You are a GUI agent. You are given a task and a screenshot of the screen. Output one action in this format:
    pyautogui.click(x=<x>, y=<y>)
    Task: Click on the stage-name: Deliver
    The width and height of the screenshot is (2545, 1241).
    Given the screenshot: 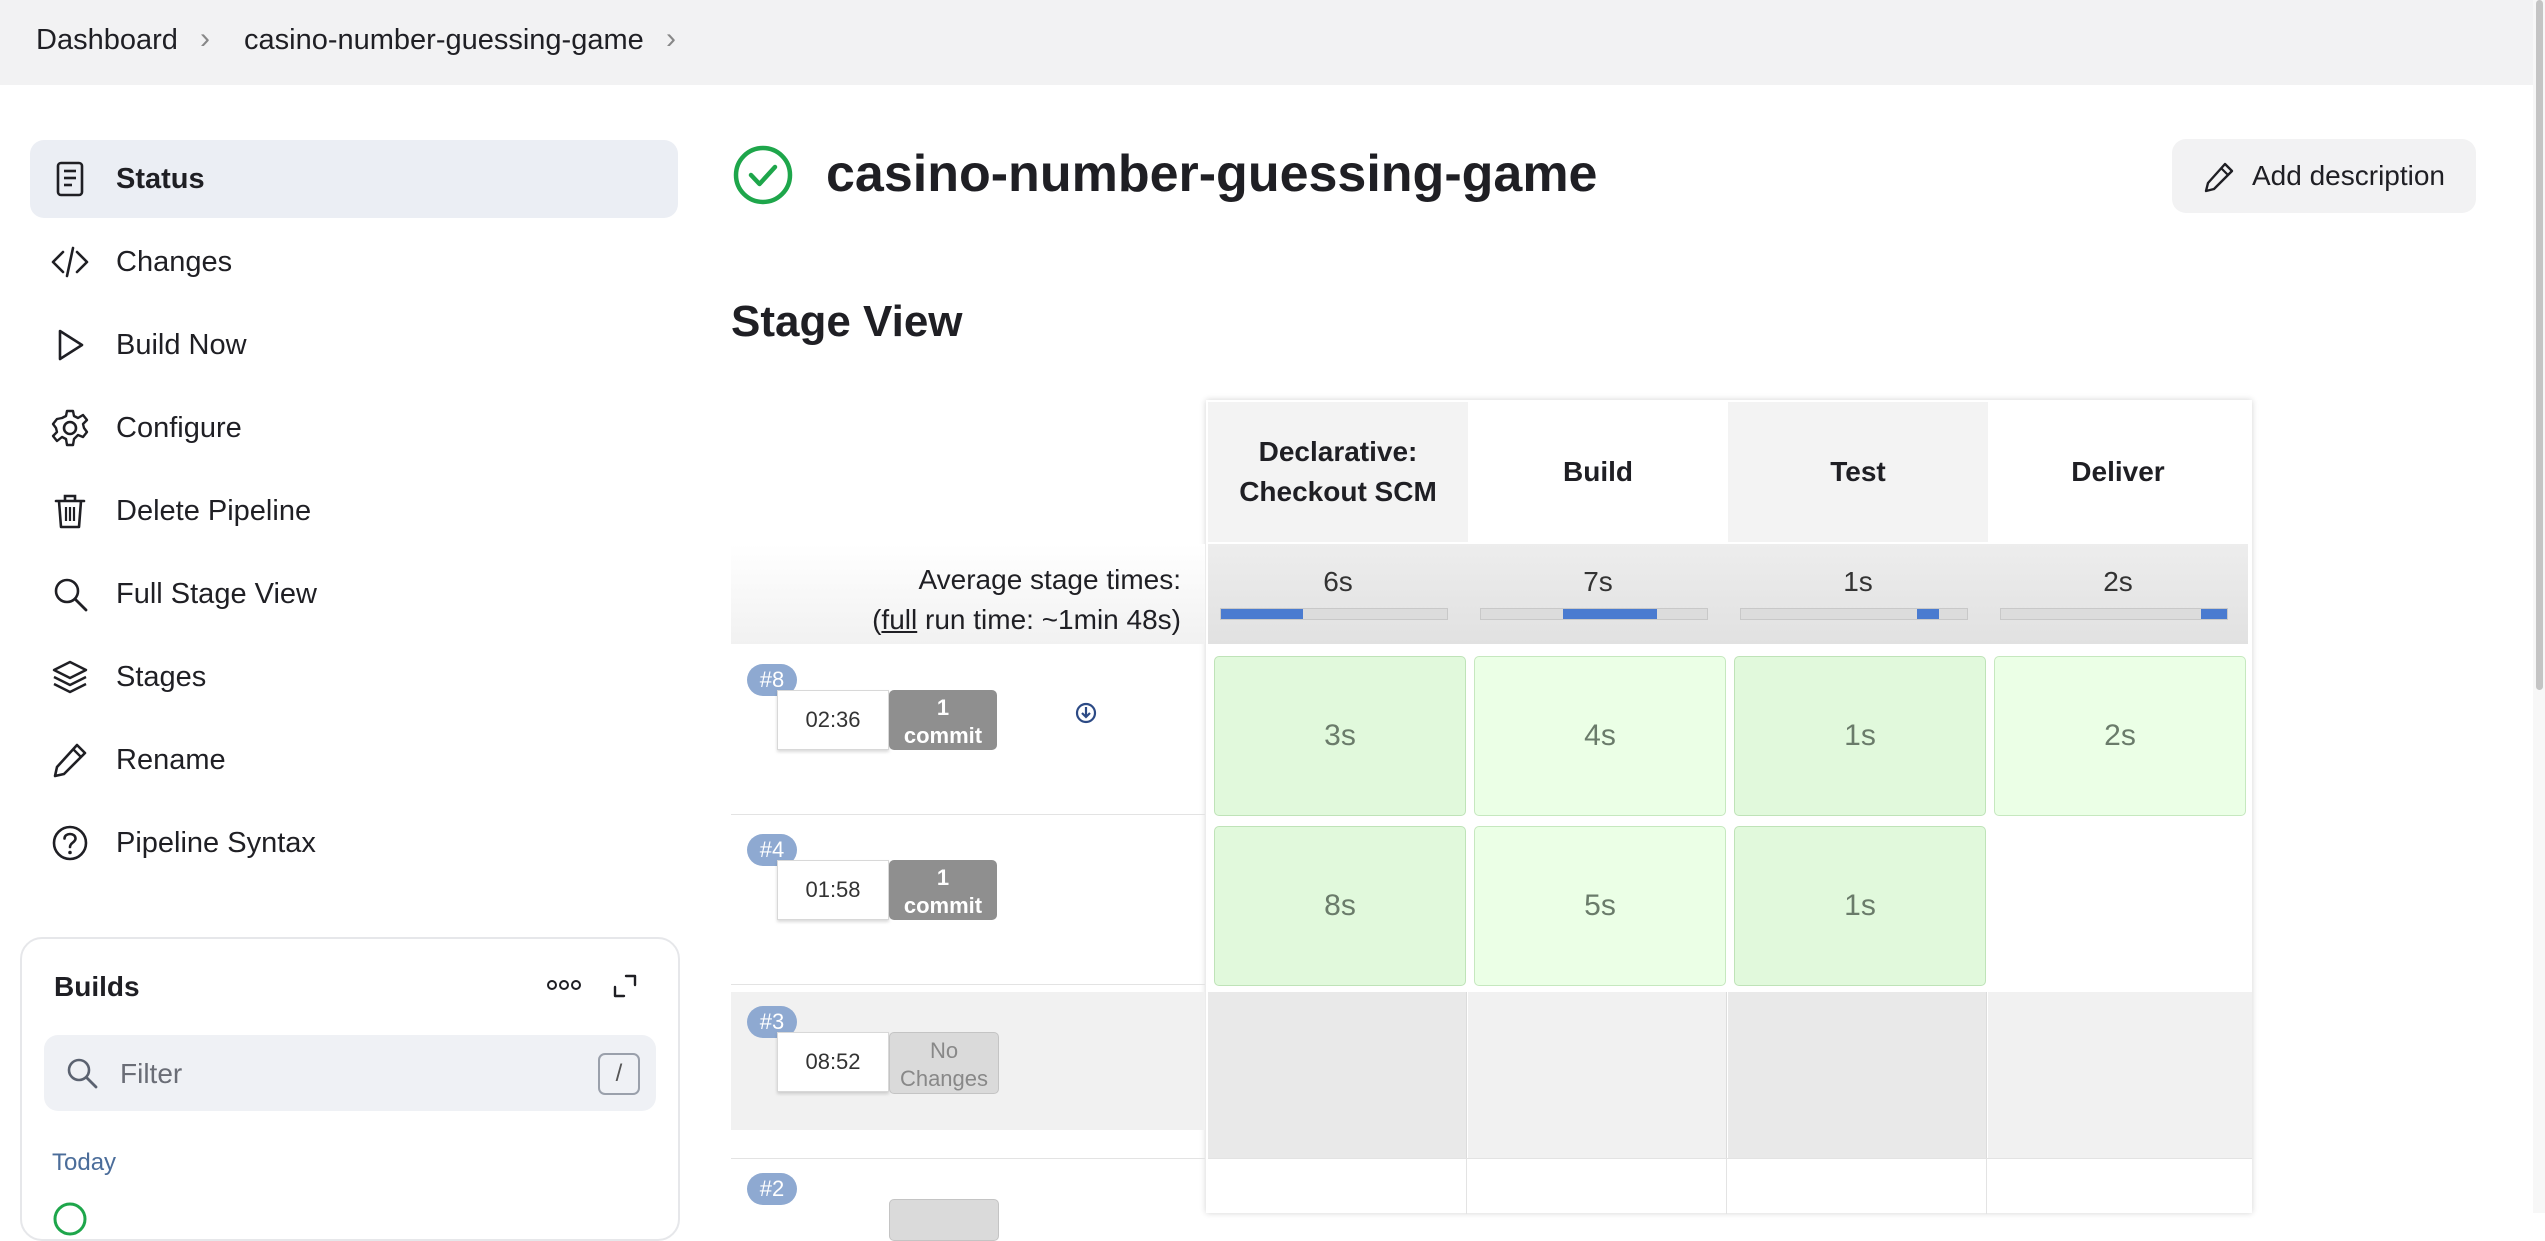 What is the action you would take?
    pyautogui.click(x=2118, y=471)
    